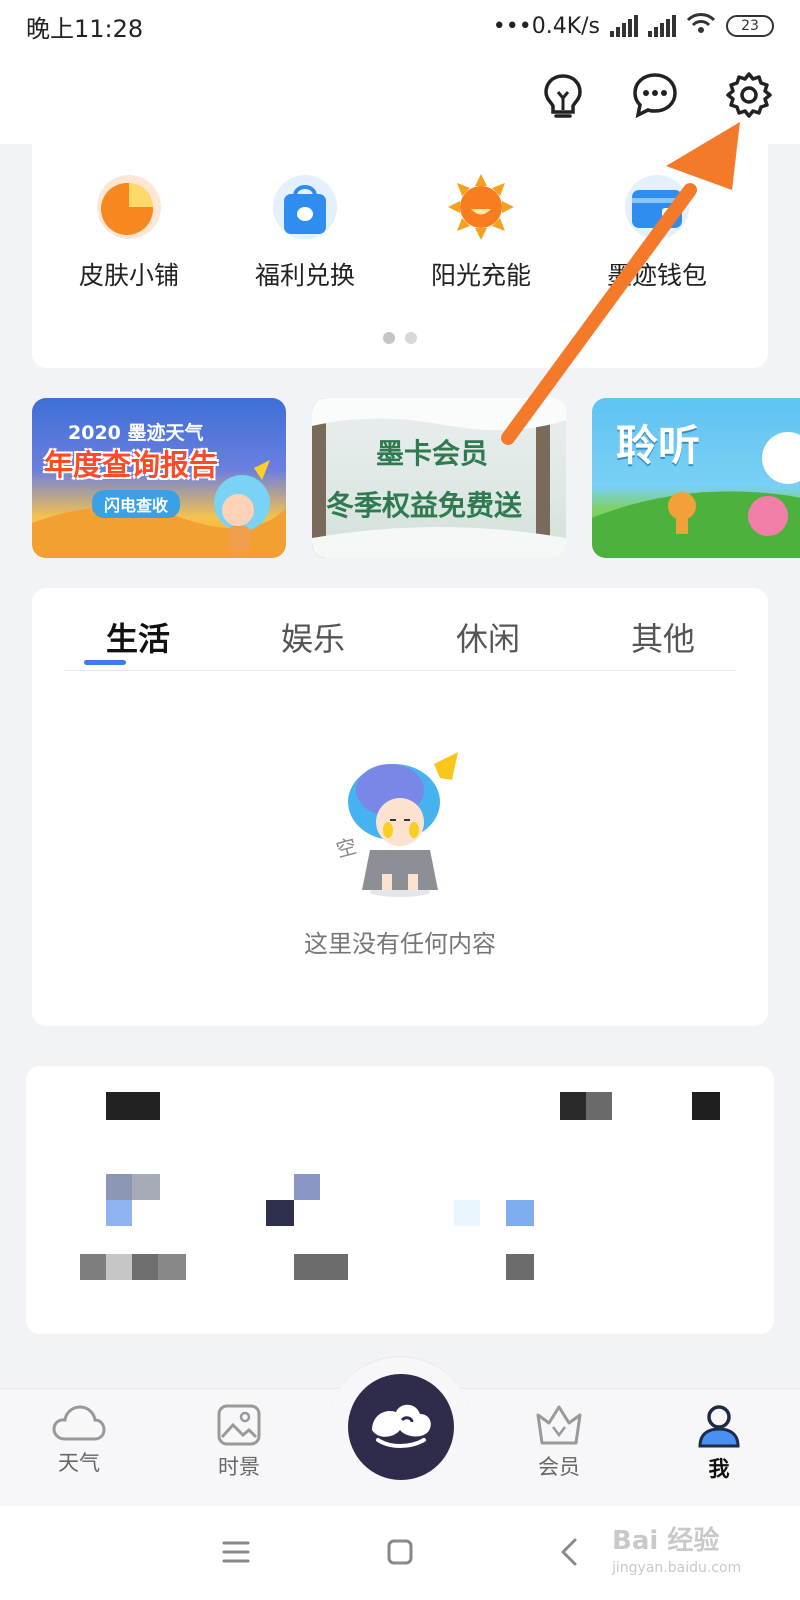  Describe the element at coordinates (136, 433) in the screenshot. I see `banner-year: 2020 墨迹天气` at that location.